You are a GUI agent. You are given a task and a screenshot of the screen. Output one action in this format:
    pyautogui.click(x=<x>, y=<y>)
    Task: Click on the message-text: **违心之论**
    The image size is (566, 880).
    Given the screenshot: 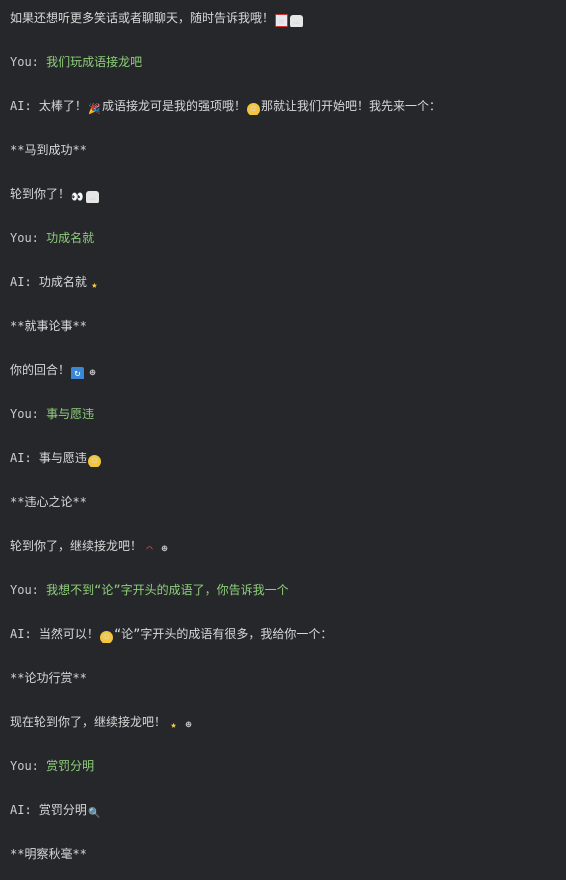 What is the action you would take?
    pyautogui.click(x=48, y=502)
    